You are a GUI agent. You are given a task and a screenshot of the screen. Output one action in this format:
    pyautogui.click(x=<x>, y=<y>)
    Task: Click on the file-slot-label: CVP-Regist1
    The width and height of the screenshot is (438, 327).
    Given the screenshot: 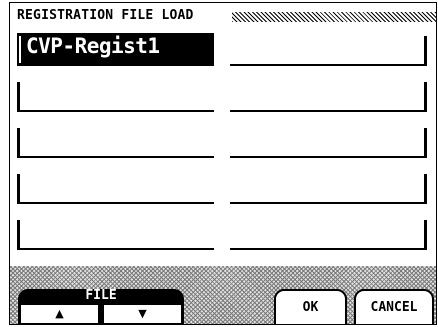 What is the action you would take?
    pyautogui.click(x=93, y=46)
    